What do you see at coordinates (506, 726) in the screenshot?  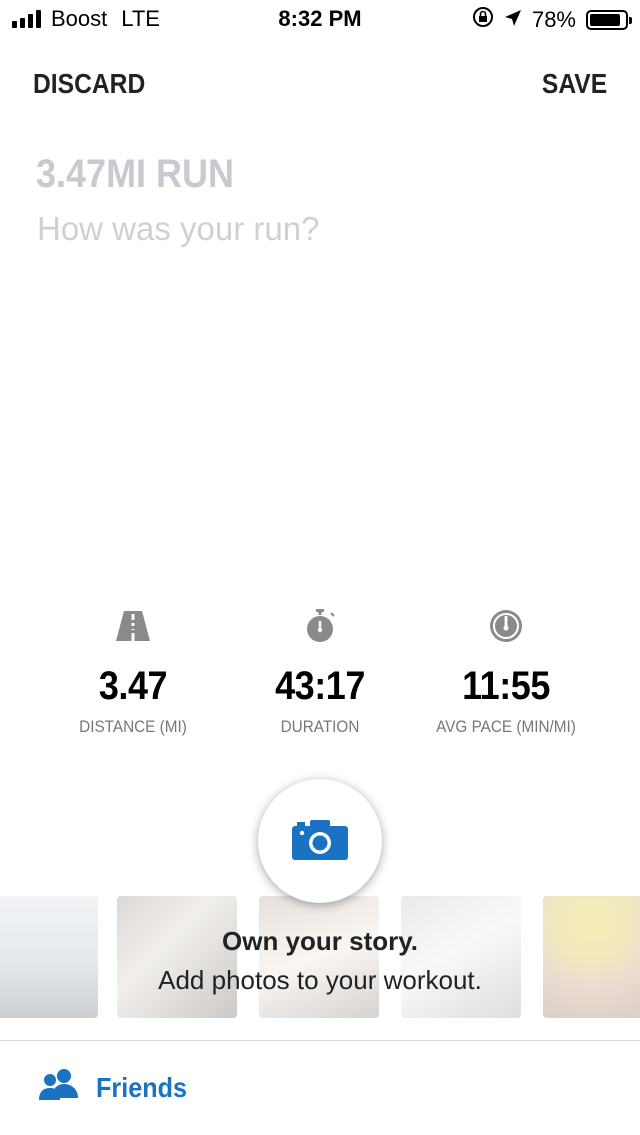 I see `pace-label: AVG PACE (MIN/MI)` at bounding box center [506, 726].